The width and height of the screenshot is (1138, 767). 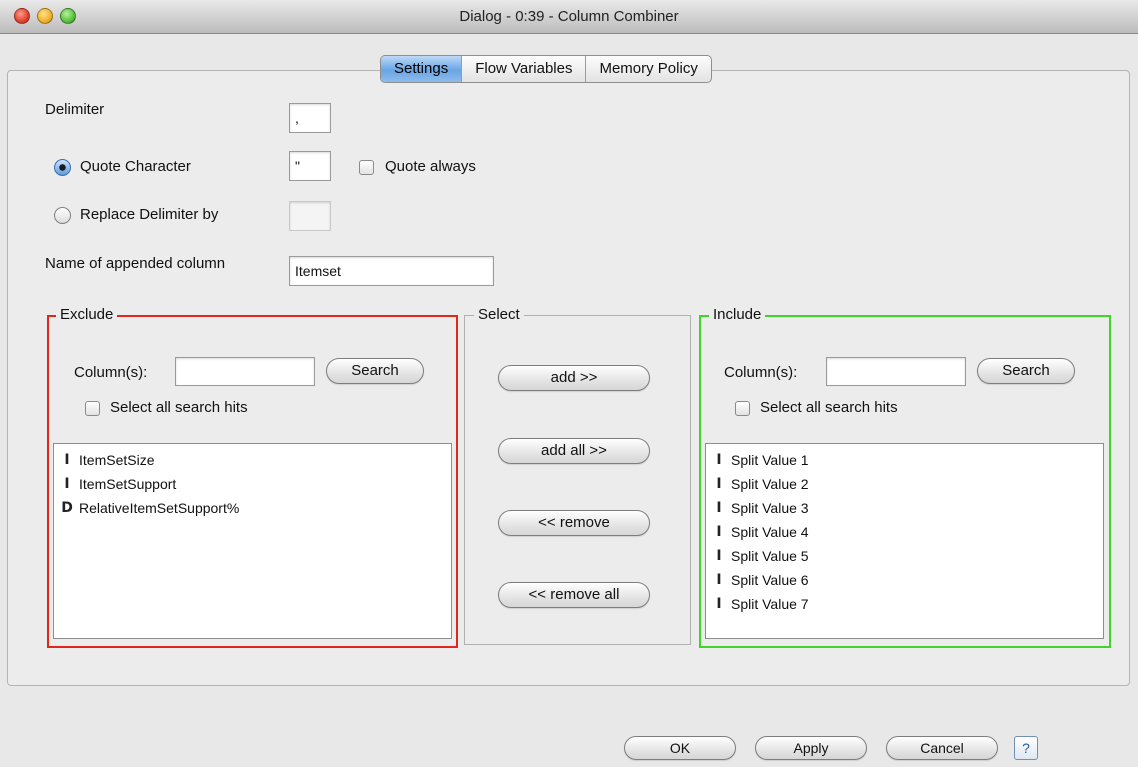 I want to click on list-item: I ItemSetSize, so click(x=252, y=460).